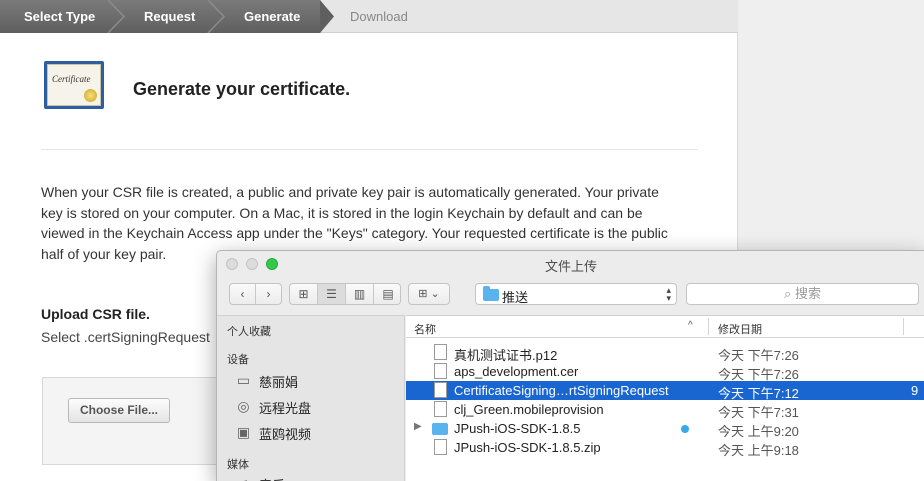  Describe the element at coordinates (515, 297) in the screenshot. I see `path-label: 推送` at that location.